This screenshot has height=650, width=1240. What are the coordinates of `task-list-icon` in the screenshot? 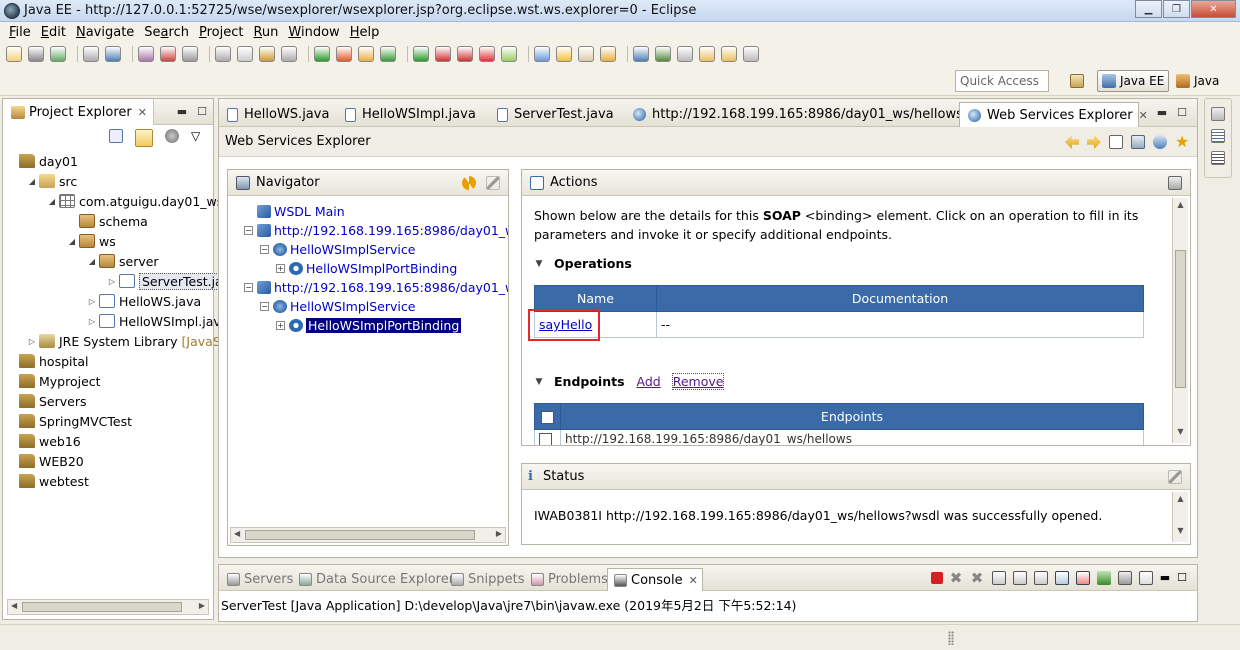 It's located at (1218, 158).